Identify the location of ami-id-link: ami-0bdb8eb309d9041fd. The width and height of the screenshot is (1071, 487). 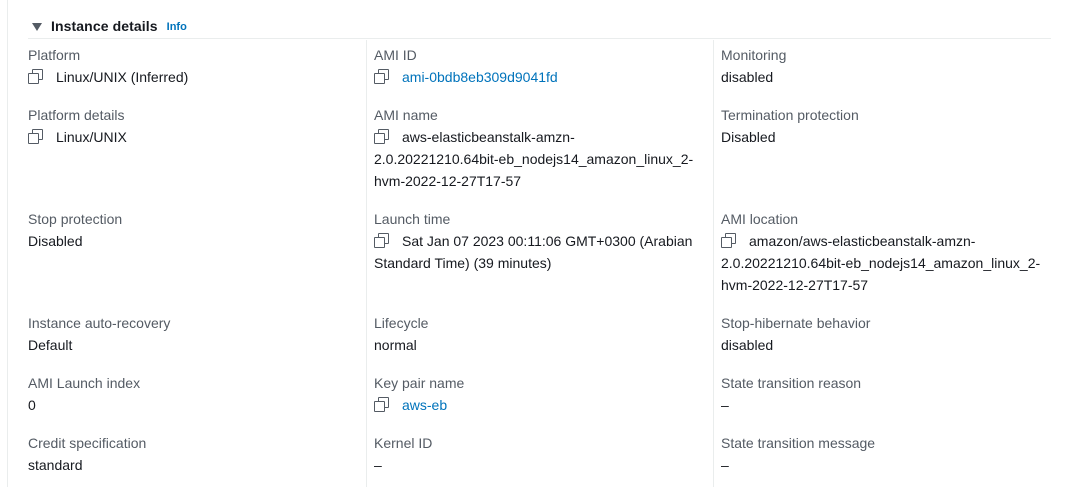
(480, 77).